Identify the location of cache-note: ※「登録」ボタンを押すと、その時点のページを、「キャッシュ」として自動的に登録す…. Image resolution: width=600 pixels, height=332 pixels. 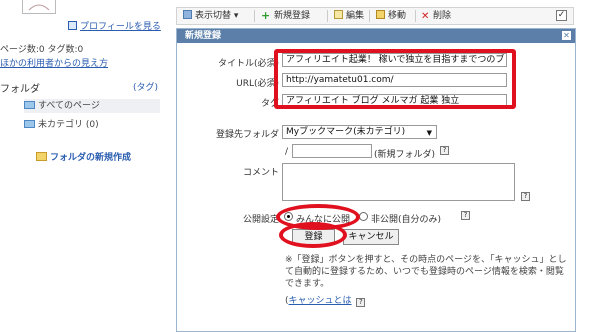
(426, 272).